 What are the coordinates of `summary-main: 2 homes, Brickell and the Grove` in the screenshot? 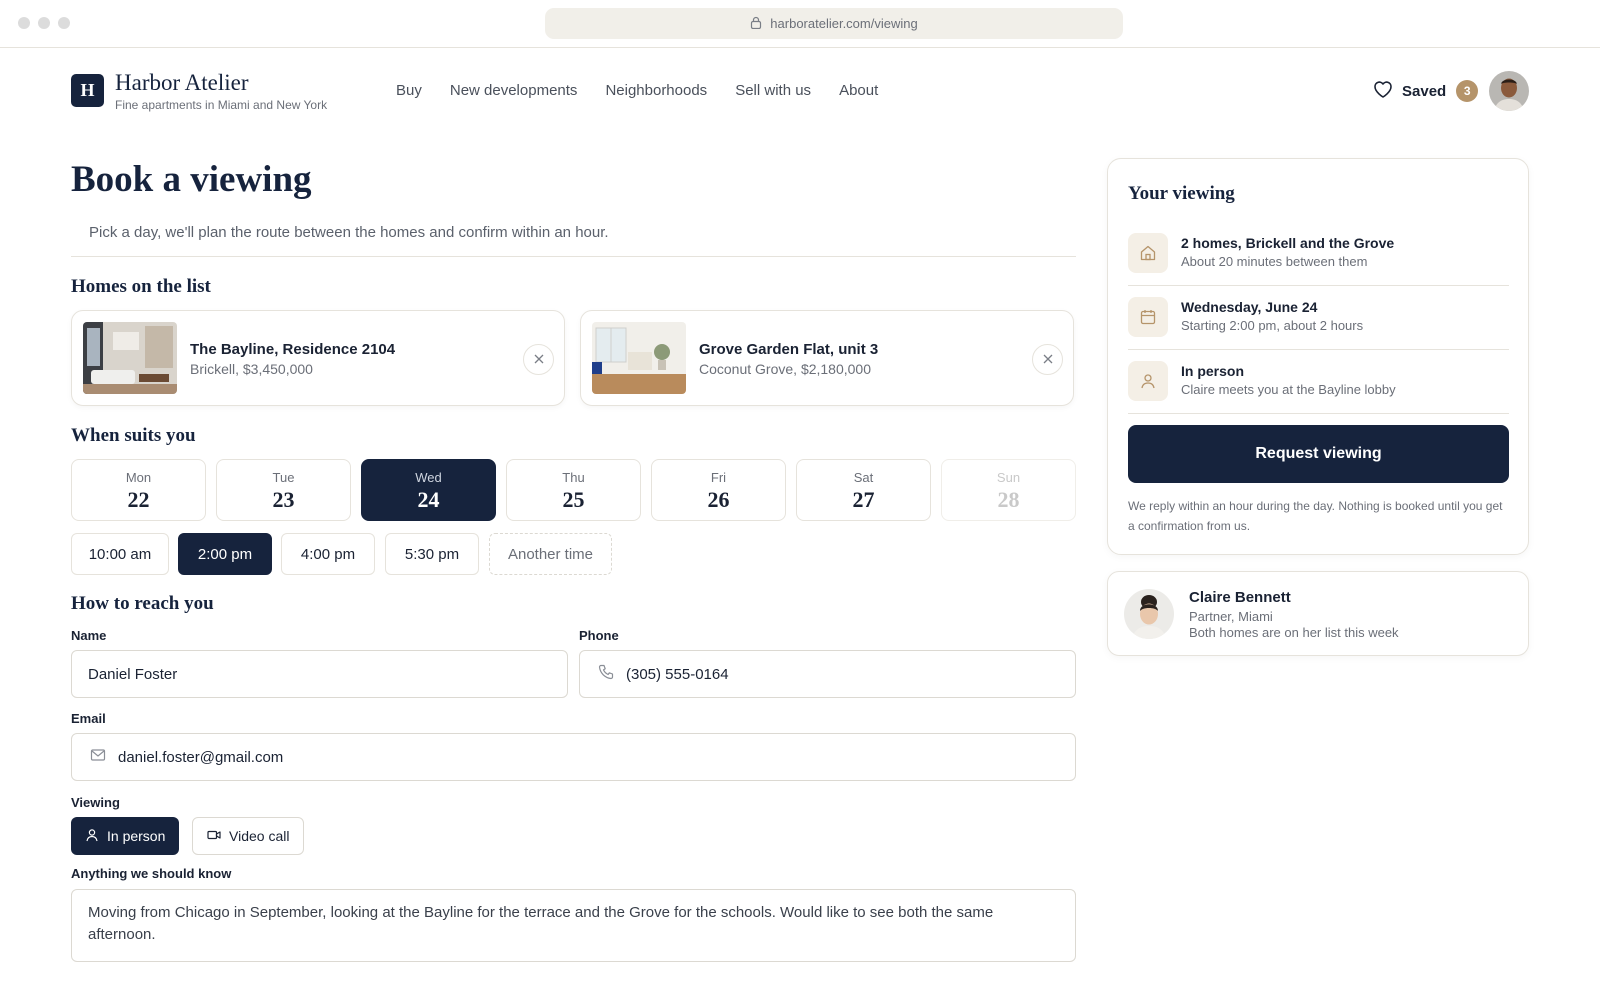 It's located at (1288, 243).